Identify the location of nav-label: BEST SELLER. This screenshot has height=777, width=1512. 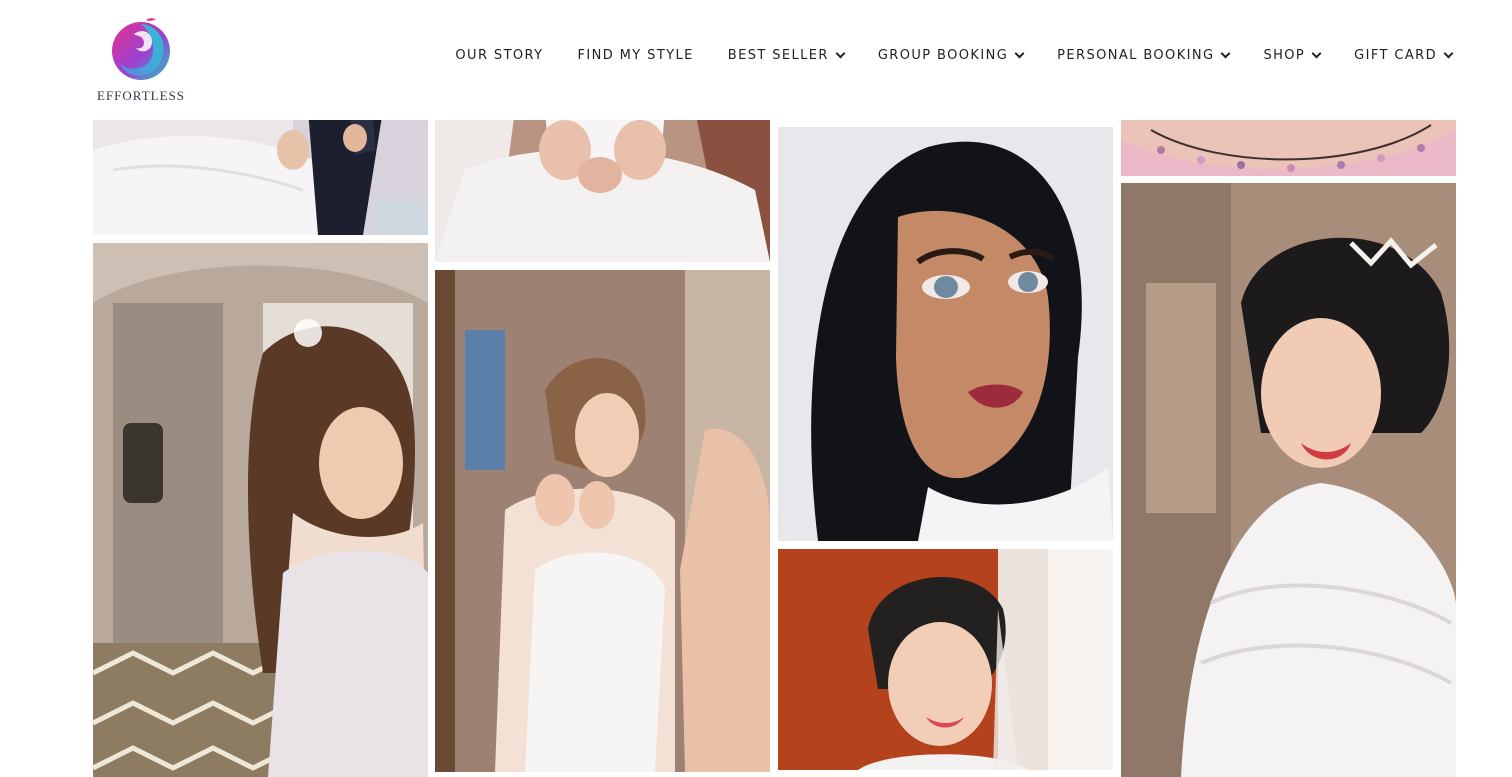
(778, 55).